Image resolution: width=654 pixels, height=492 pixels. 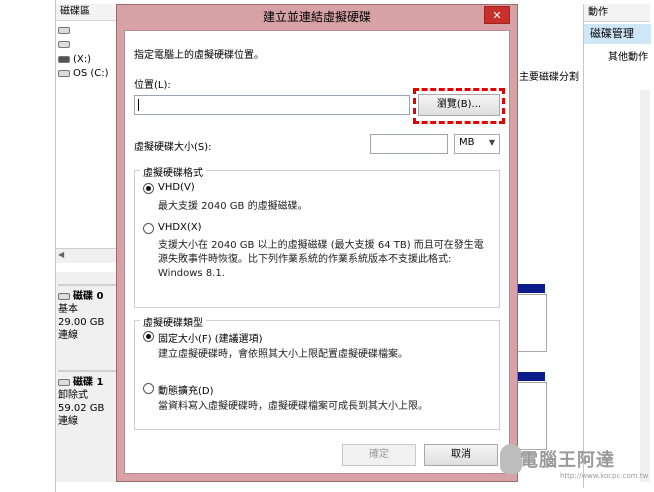 What do you see at coordinates (233, 206) in the screenshot?
I see `vhd-description: 最大支援 2040 GB 的虛擬磁碟。` at bounding box center [233, 206].